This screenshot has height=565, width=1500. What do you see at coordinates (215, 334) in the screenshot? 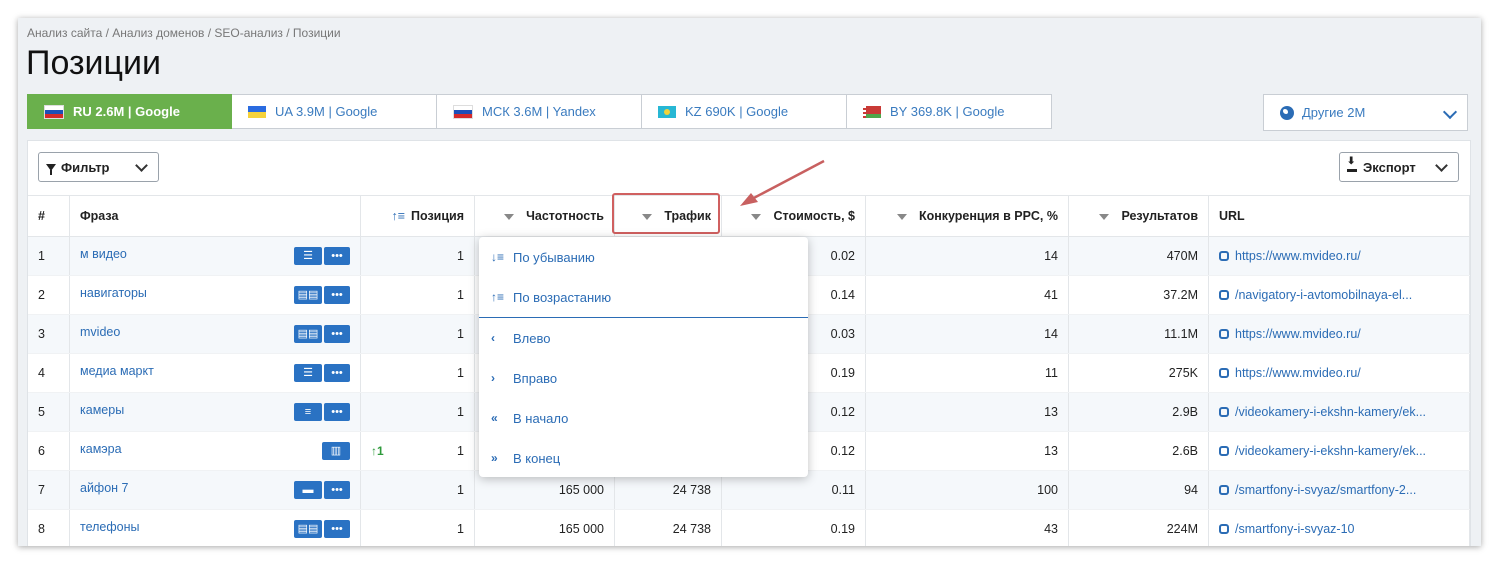
I see `phrase-cell: mvideo ▤▤ •••` at bounding box center [215, 334].